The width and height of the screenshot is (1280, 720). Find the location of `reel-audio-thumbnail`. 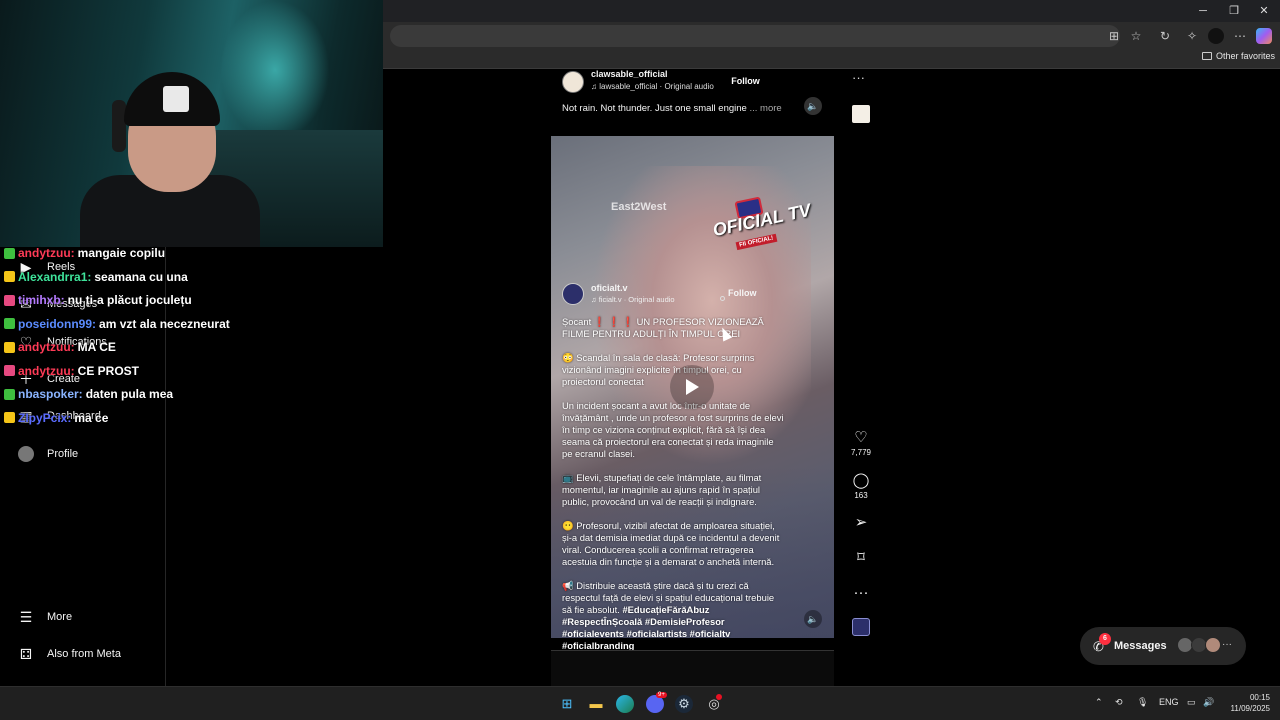

reel-audio-thumbnail is located at coordinates (861, 627).